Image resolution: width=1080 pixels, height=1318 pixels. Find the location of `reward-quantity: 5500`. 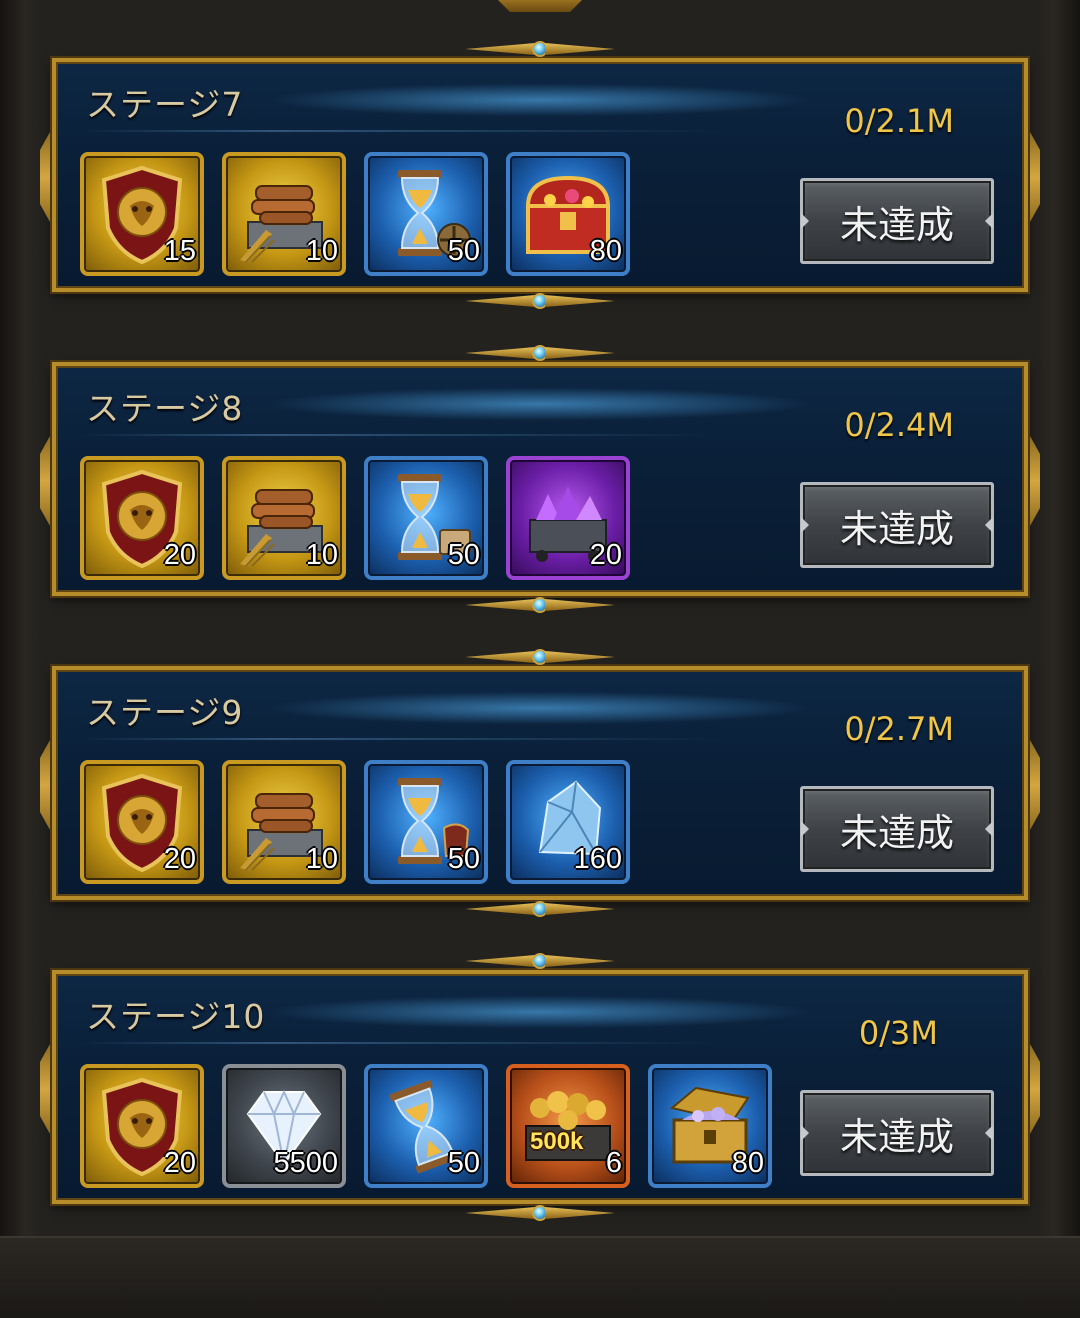

reward-quantity: 5500 is located at coordinates (305, 1163).